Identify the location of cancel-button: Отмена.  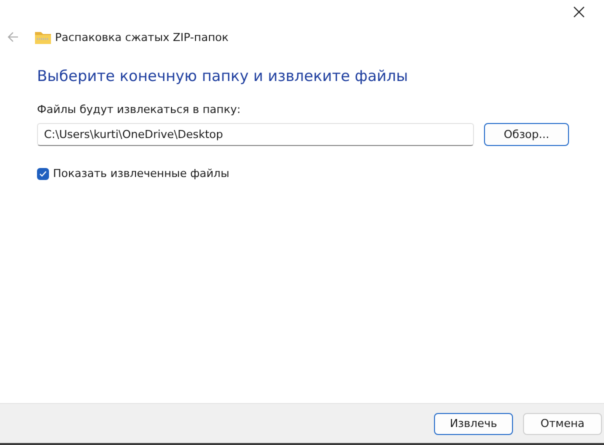
(562, 423).